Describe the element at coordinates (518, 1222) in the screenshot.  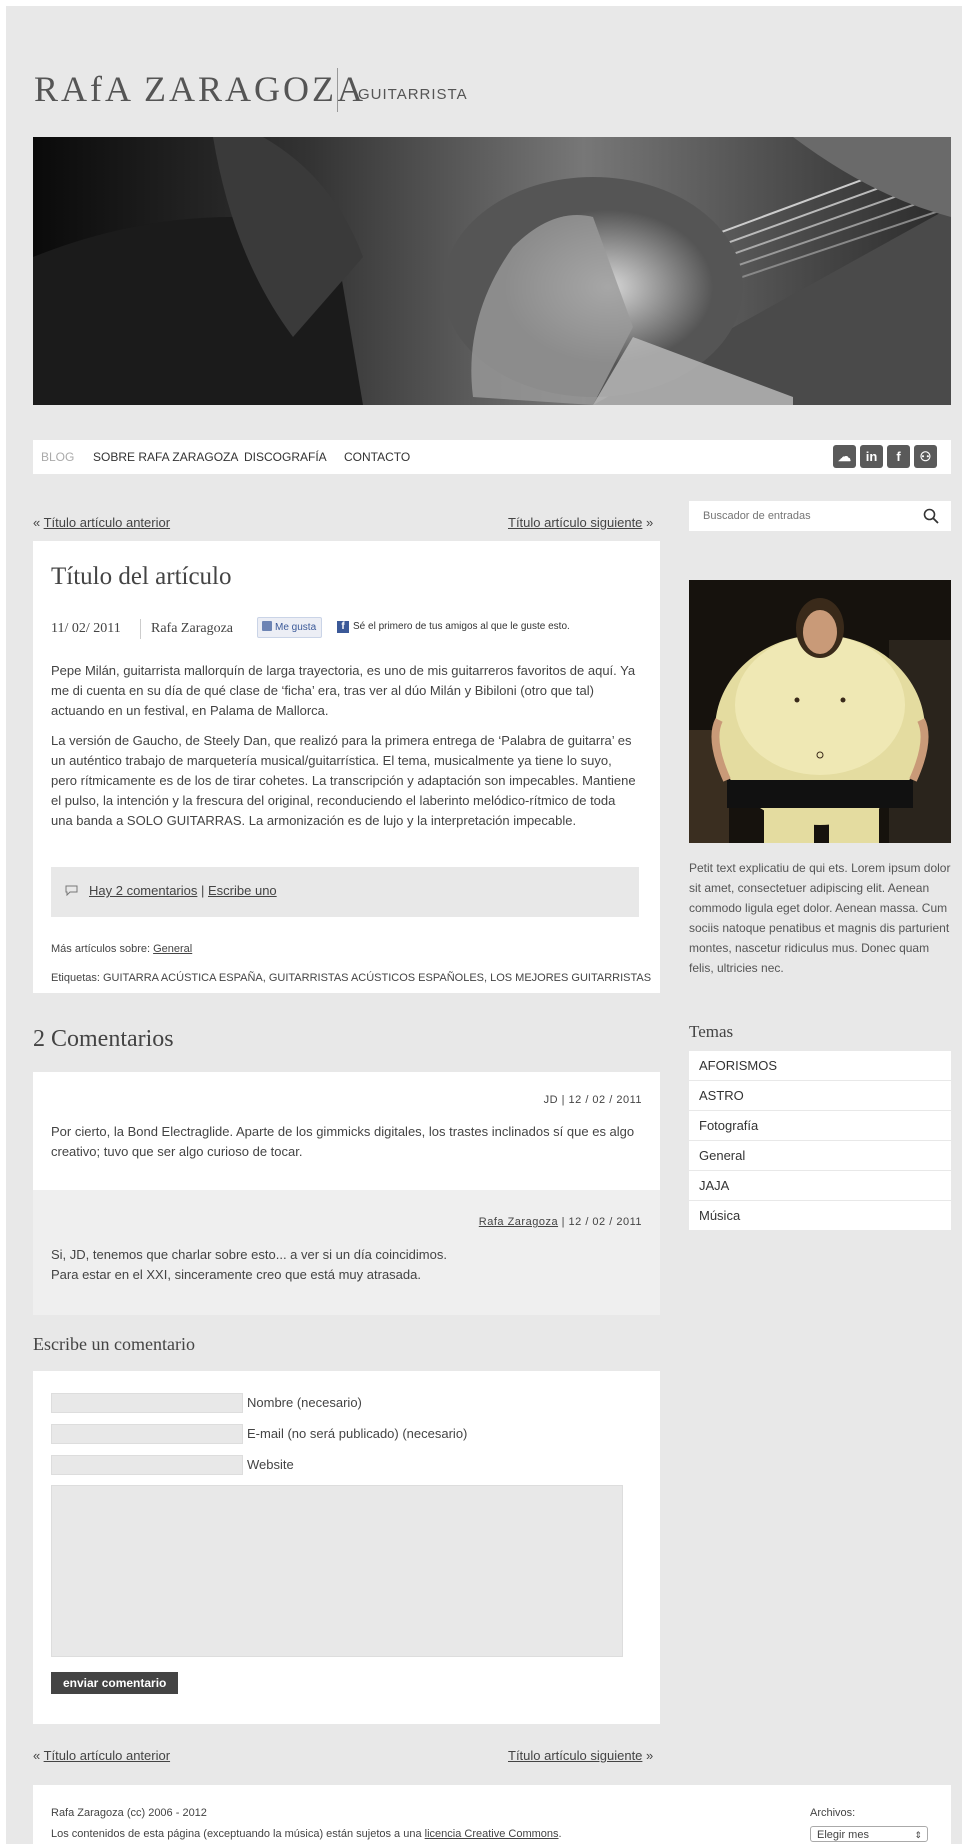
I see `comment-author-link: Rafa Zaragoza` at that location.